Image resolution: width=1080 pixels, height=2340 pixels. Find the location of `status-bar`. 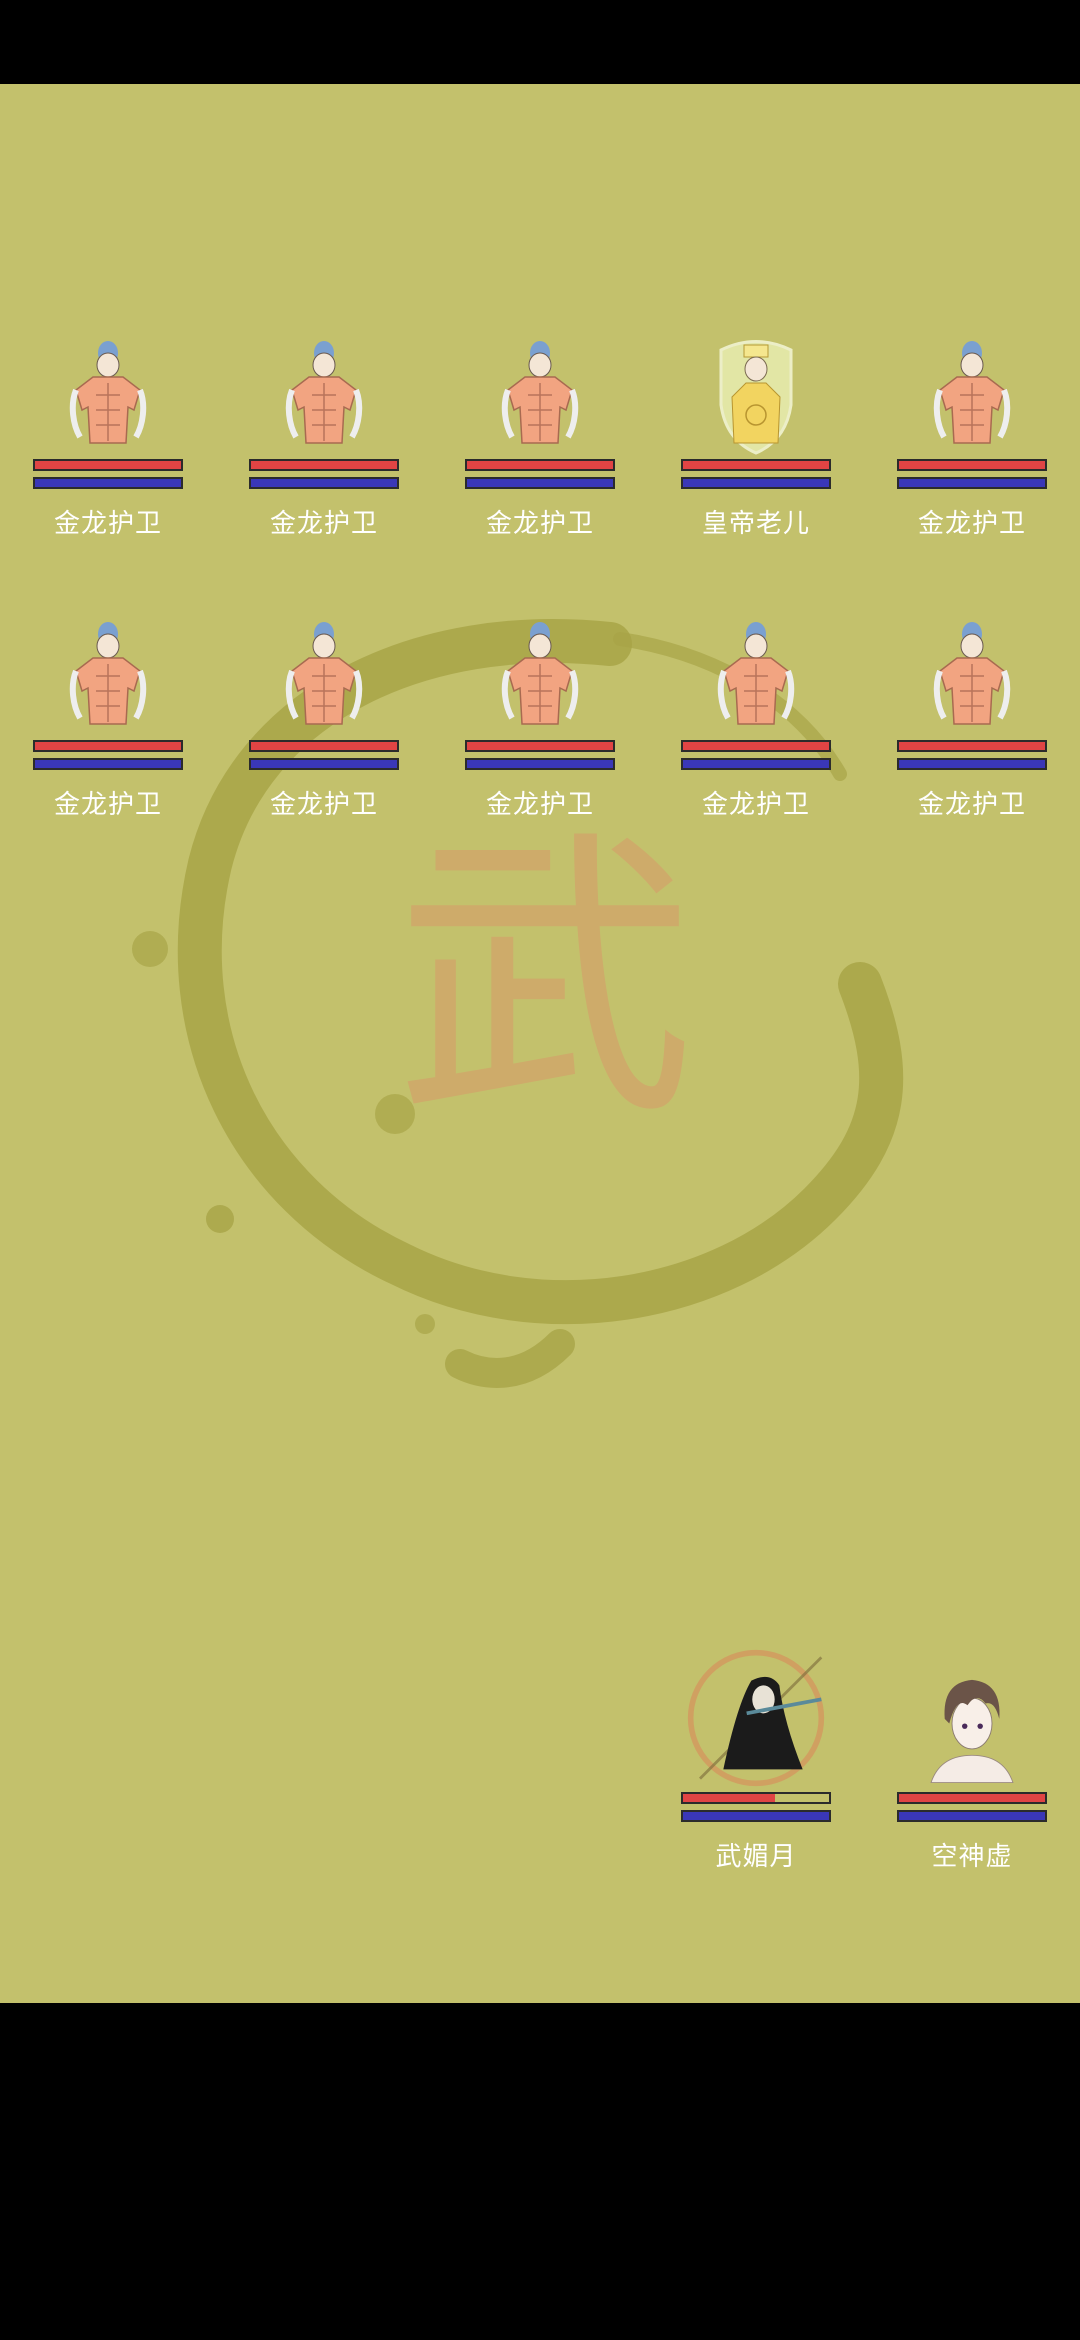

status-bar is located at coordinates (540, 42).